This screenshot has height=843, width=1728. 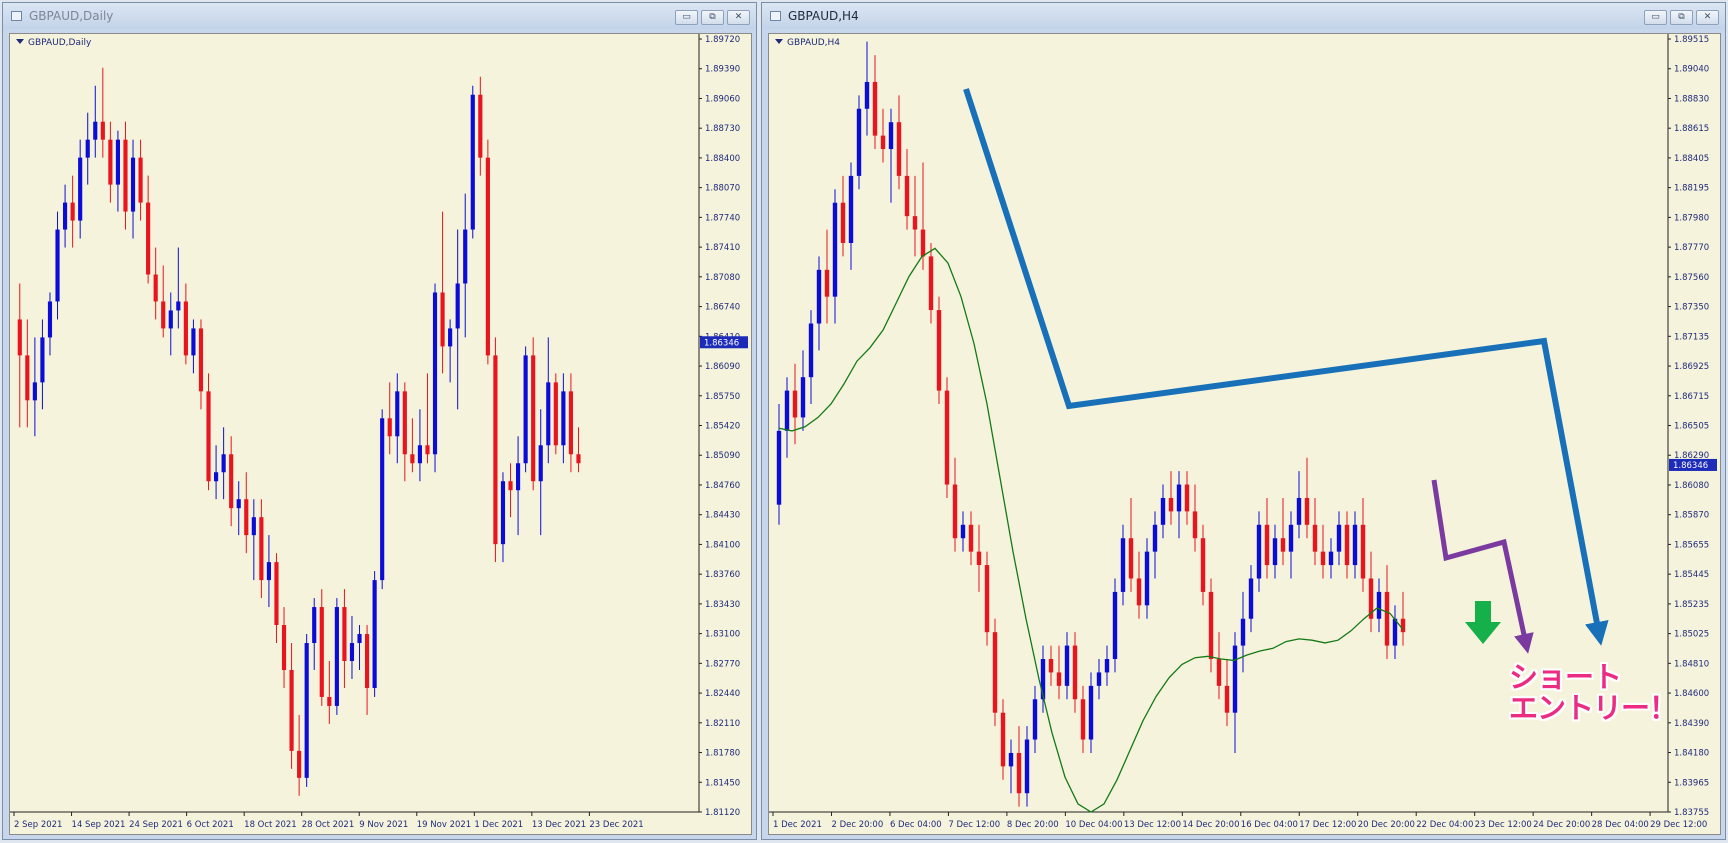 I want to click on price-tick-label: 1.85655, so click(x=1691, y=545).